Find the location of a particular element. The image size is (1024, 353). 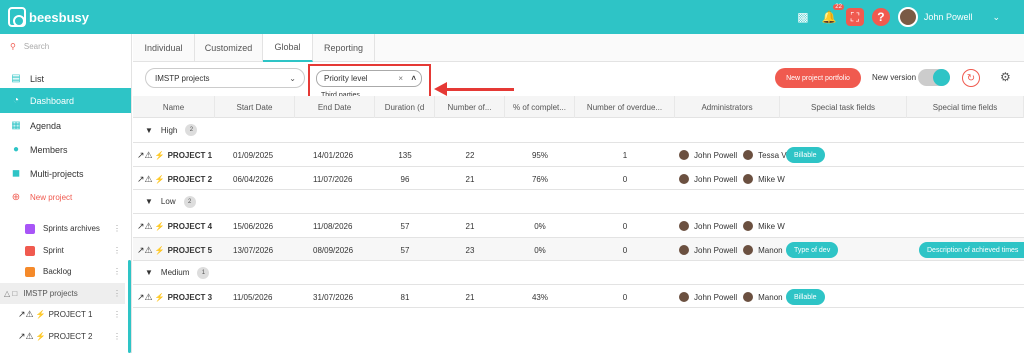

bell-icon: 🔔 22 is located at coordinates (832, 15).